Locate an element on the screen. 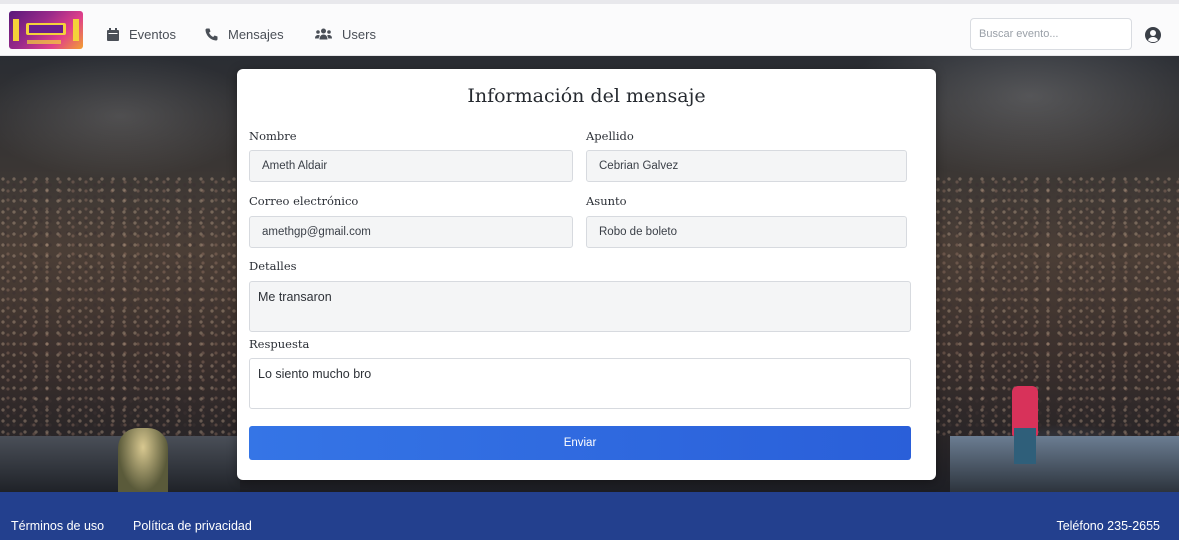 The width and height of the screenshot is (1179, 540). asunto-field is located at coordinates (746, 232).